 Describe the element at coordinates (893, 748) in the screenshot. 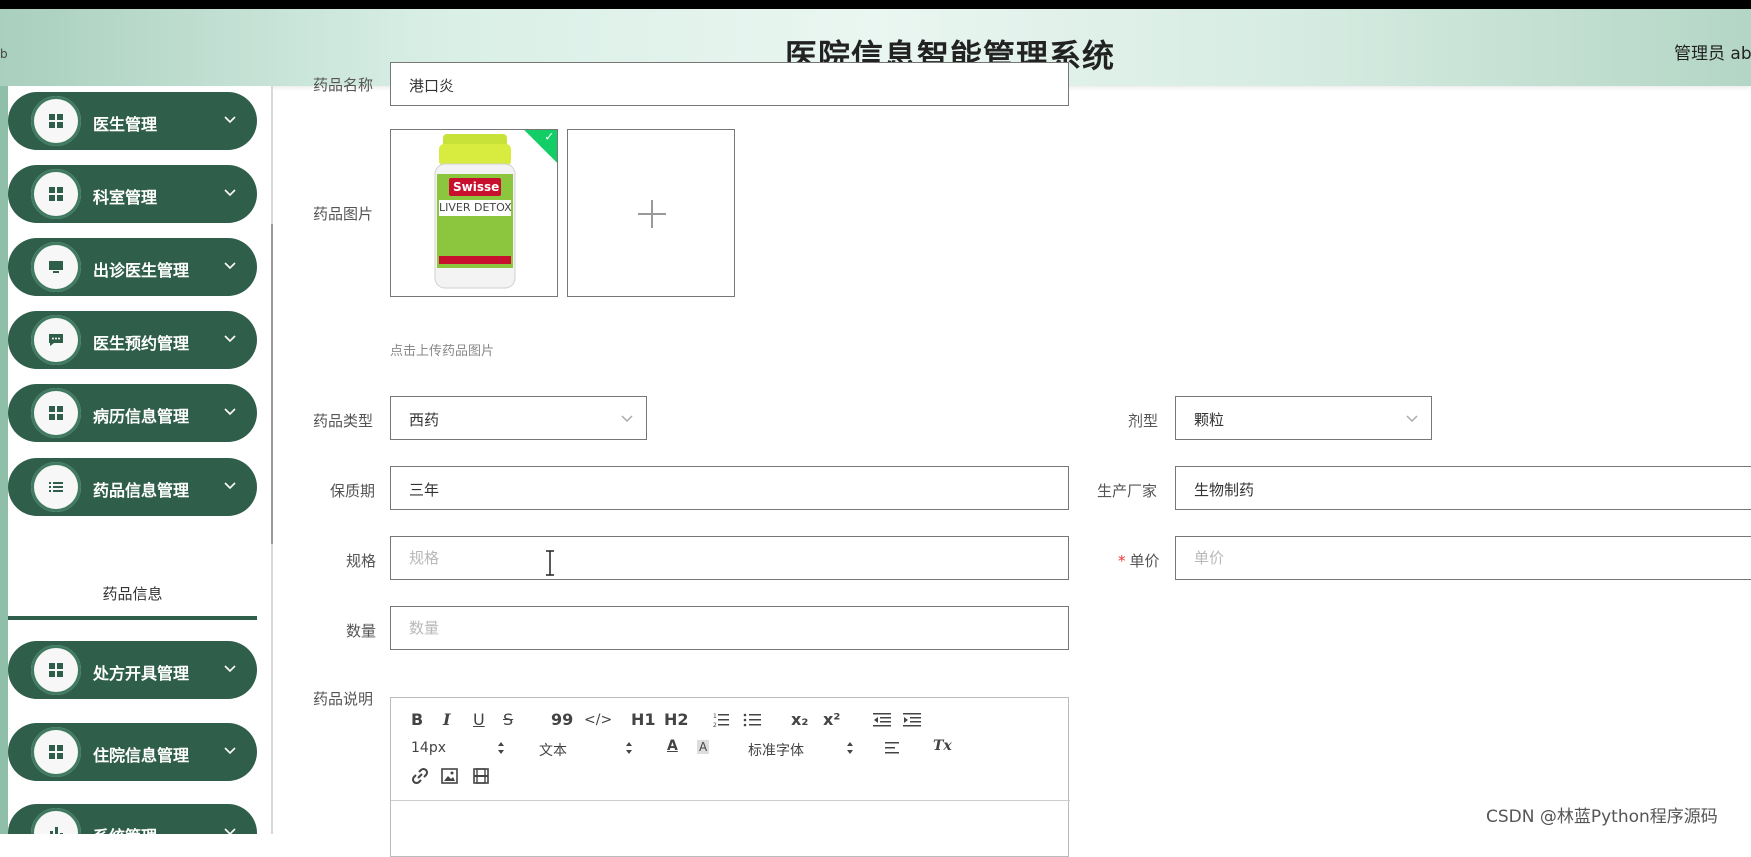

I see `align-icon` at that location.